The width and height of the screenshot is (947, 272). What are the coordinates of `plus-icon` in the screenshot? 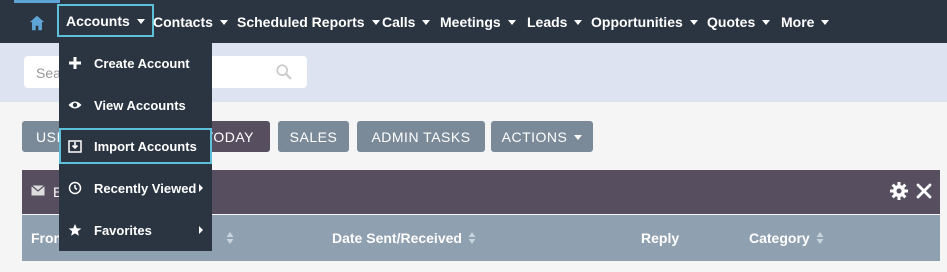 It's located at (75, 63).